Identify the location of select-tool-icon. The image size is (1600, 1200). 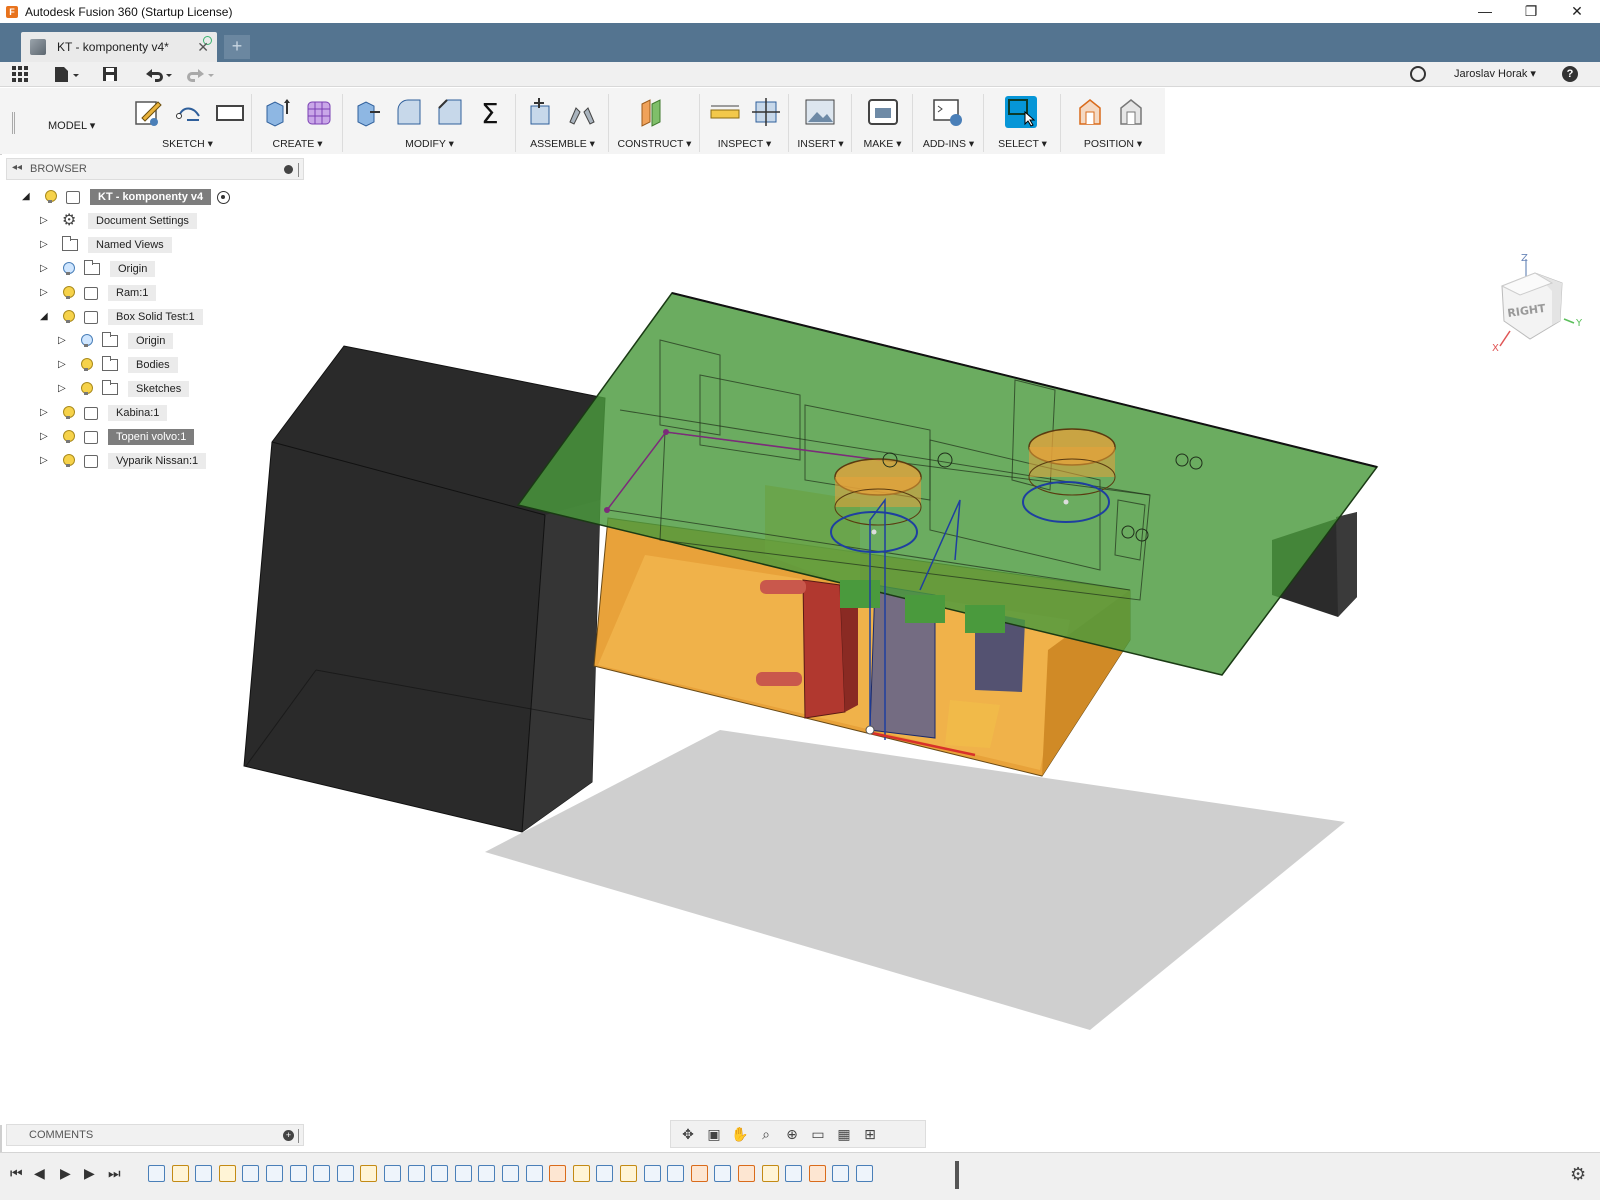
(1021, 112).